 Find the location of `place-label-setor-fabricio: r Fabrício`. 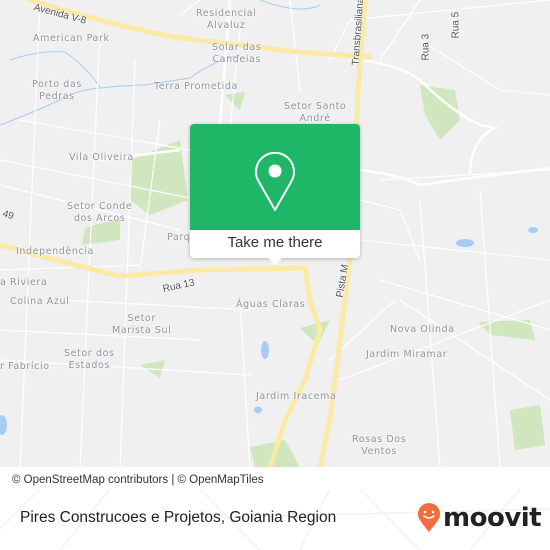

place-label-setor-fabricio: r Fabrício is located at coordinates (25, 366).